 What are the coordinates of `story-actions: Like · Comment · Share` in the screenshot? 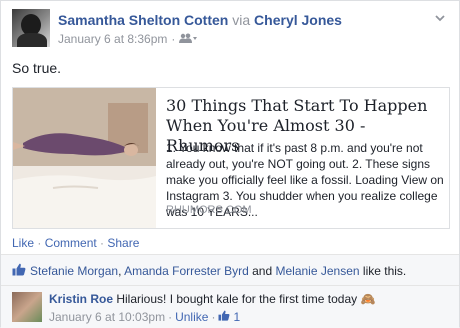 It's located at (75, 243).